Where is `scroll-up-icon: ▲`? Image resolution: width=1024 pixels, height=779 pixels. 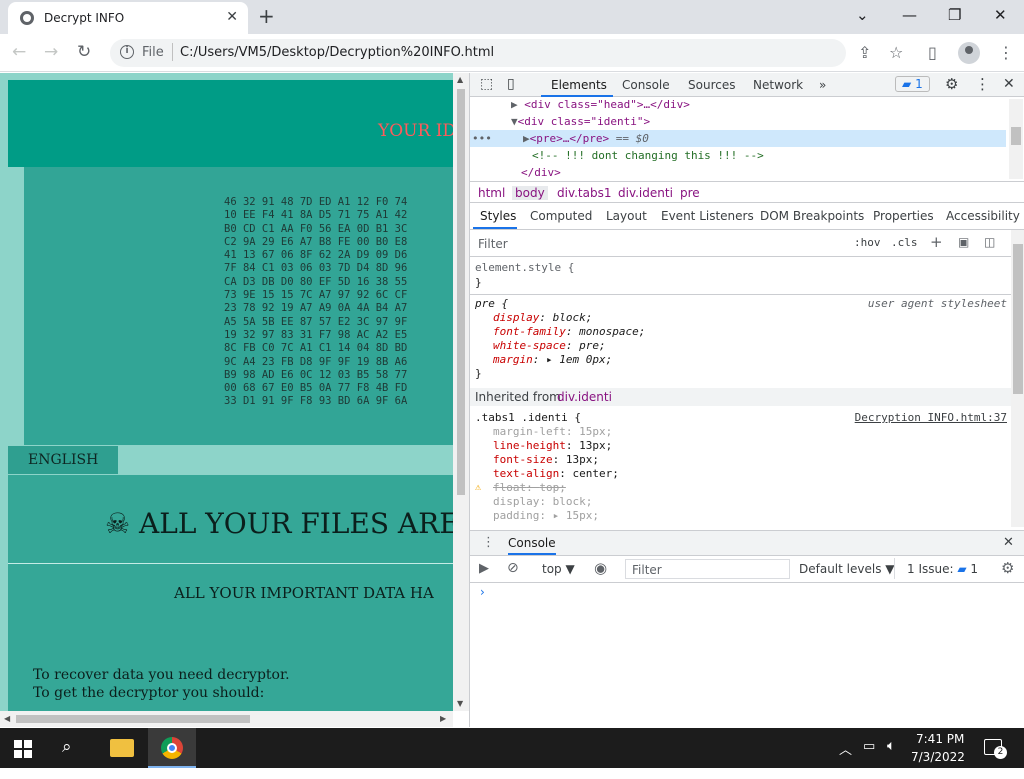 scroll-up-icon: ▲ is located at coordinates (460, 79).